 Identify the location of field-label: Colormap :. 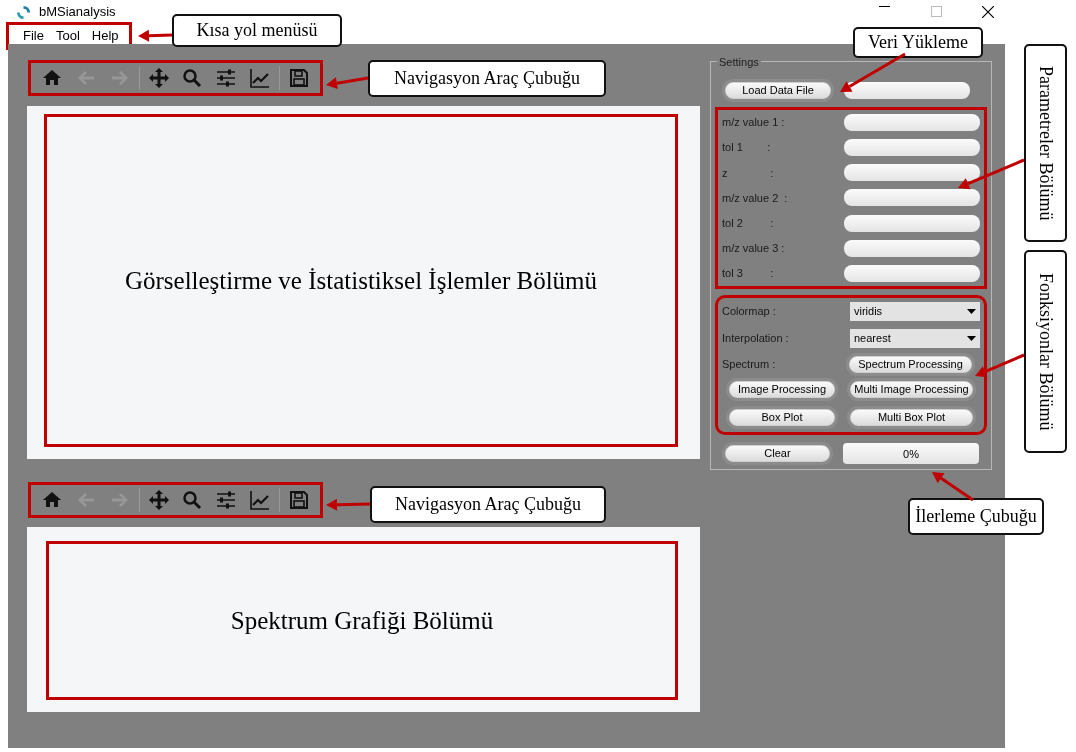
(749, 312).